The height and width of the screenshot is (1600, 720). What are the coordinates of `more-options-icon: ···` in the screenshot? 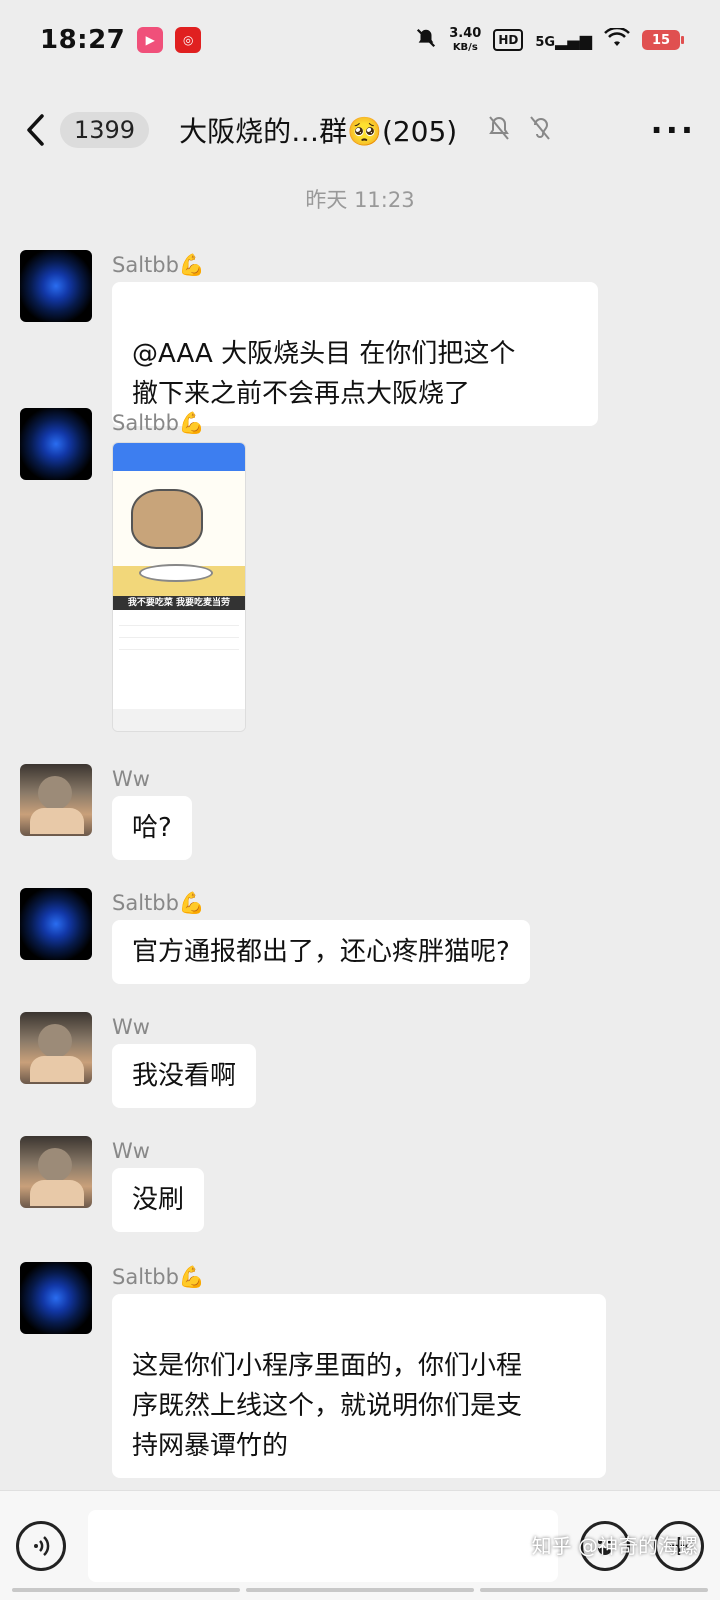 It's located at (673, 130).